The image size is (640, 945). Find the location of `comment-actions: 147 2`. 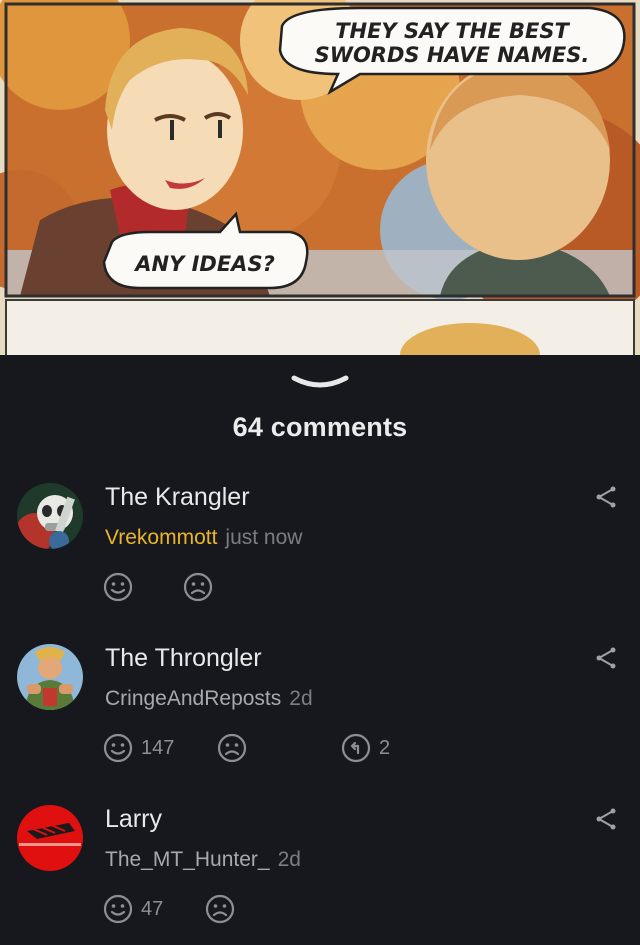

comment-actions: 147 2 is located at coordinates (263, 748).